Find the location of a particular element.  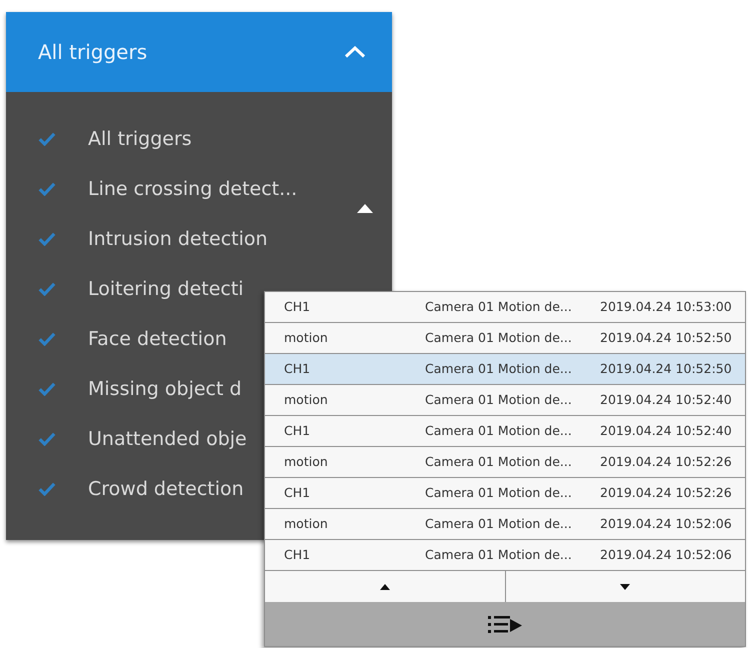

trigger-option: Crowd detection is located at coordinates (141, 489).